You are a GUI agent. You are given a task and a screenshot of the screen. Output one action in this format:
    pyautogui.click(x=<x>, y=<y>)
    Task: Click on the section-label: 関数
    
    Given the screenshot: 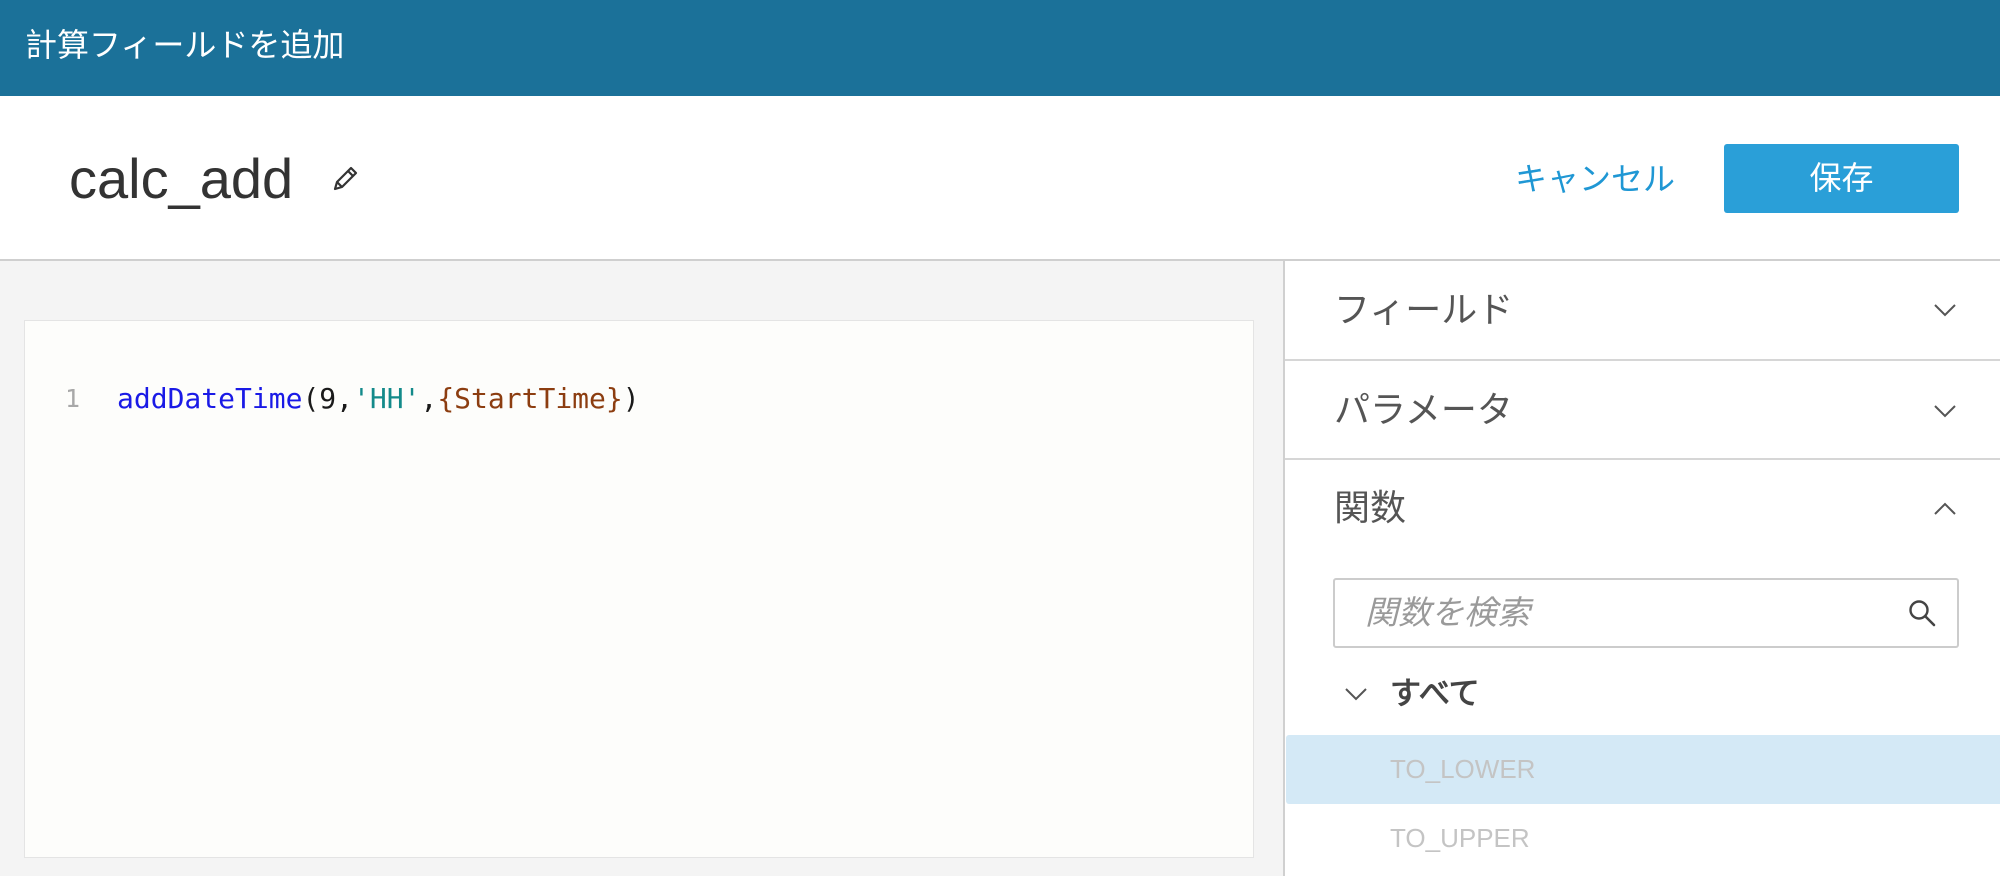 What is the action you would take?
    pyautogui.click(x=1370, y=507)
    